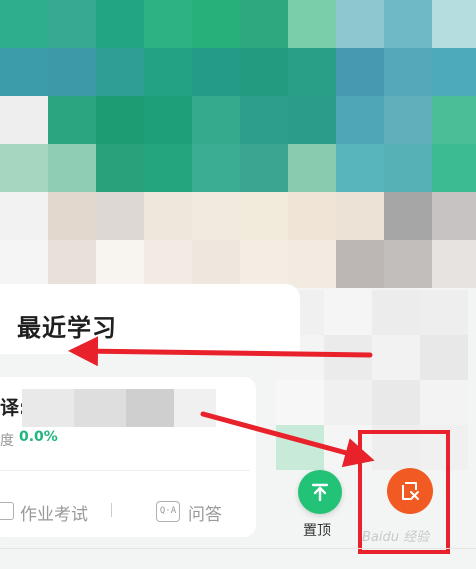  What do you see at coordinates (7, 511) in the screenshot?
I see `checkbox-icon` at bounding box center [7, 511].